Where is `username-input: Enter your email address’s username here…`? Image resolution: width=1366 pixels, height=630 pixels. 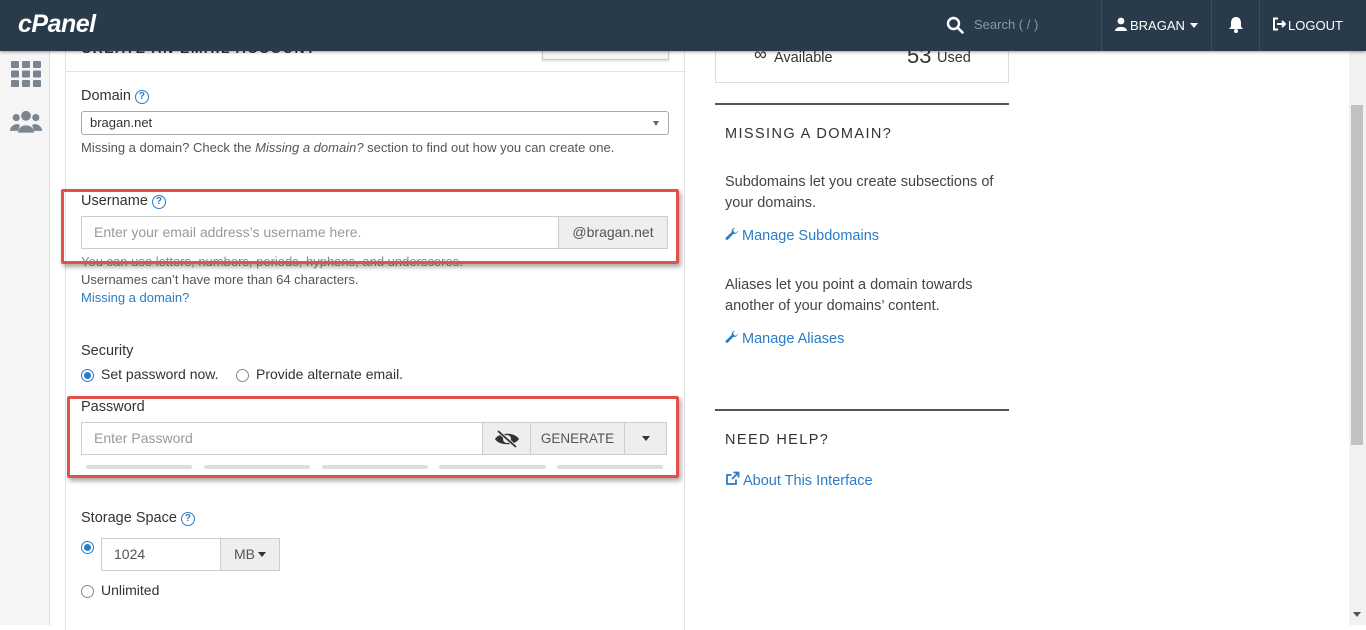
username-input: Enter your email address’s username here… is located at coordinates (320, 232).